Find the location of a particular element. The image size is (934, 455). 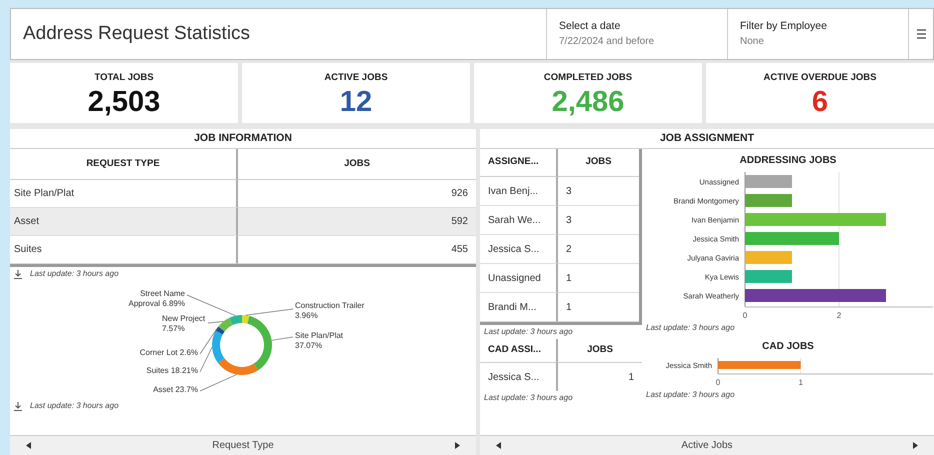

table-cell: Unassigned is located at coordinates (519, 278).